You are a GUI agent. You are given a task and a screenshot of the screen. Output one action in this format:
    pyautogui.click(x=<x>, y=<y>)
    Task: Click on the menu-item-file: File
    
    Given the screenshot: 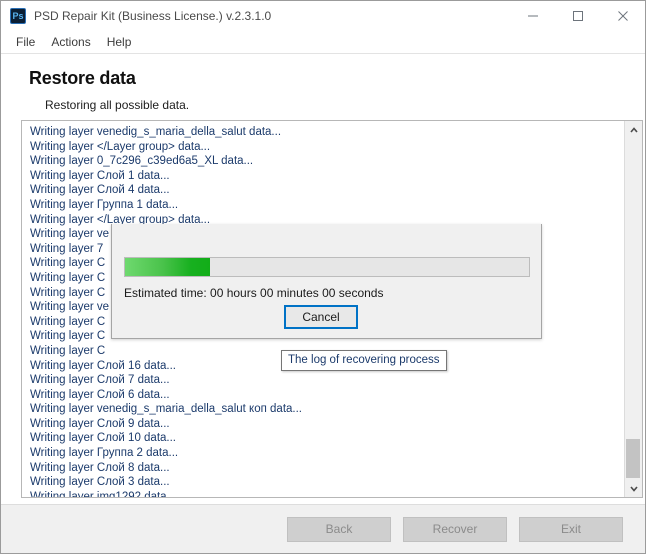 What is the action you would take?
    pyautogui.click(x=25, y=42)
    